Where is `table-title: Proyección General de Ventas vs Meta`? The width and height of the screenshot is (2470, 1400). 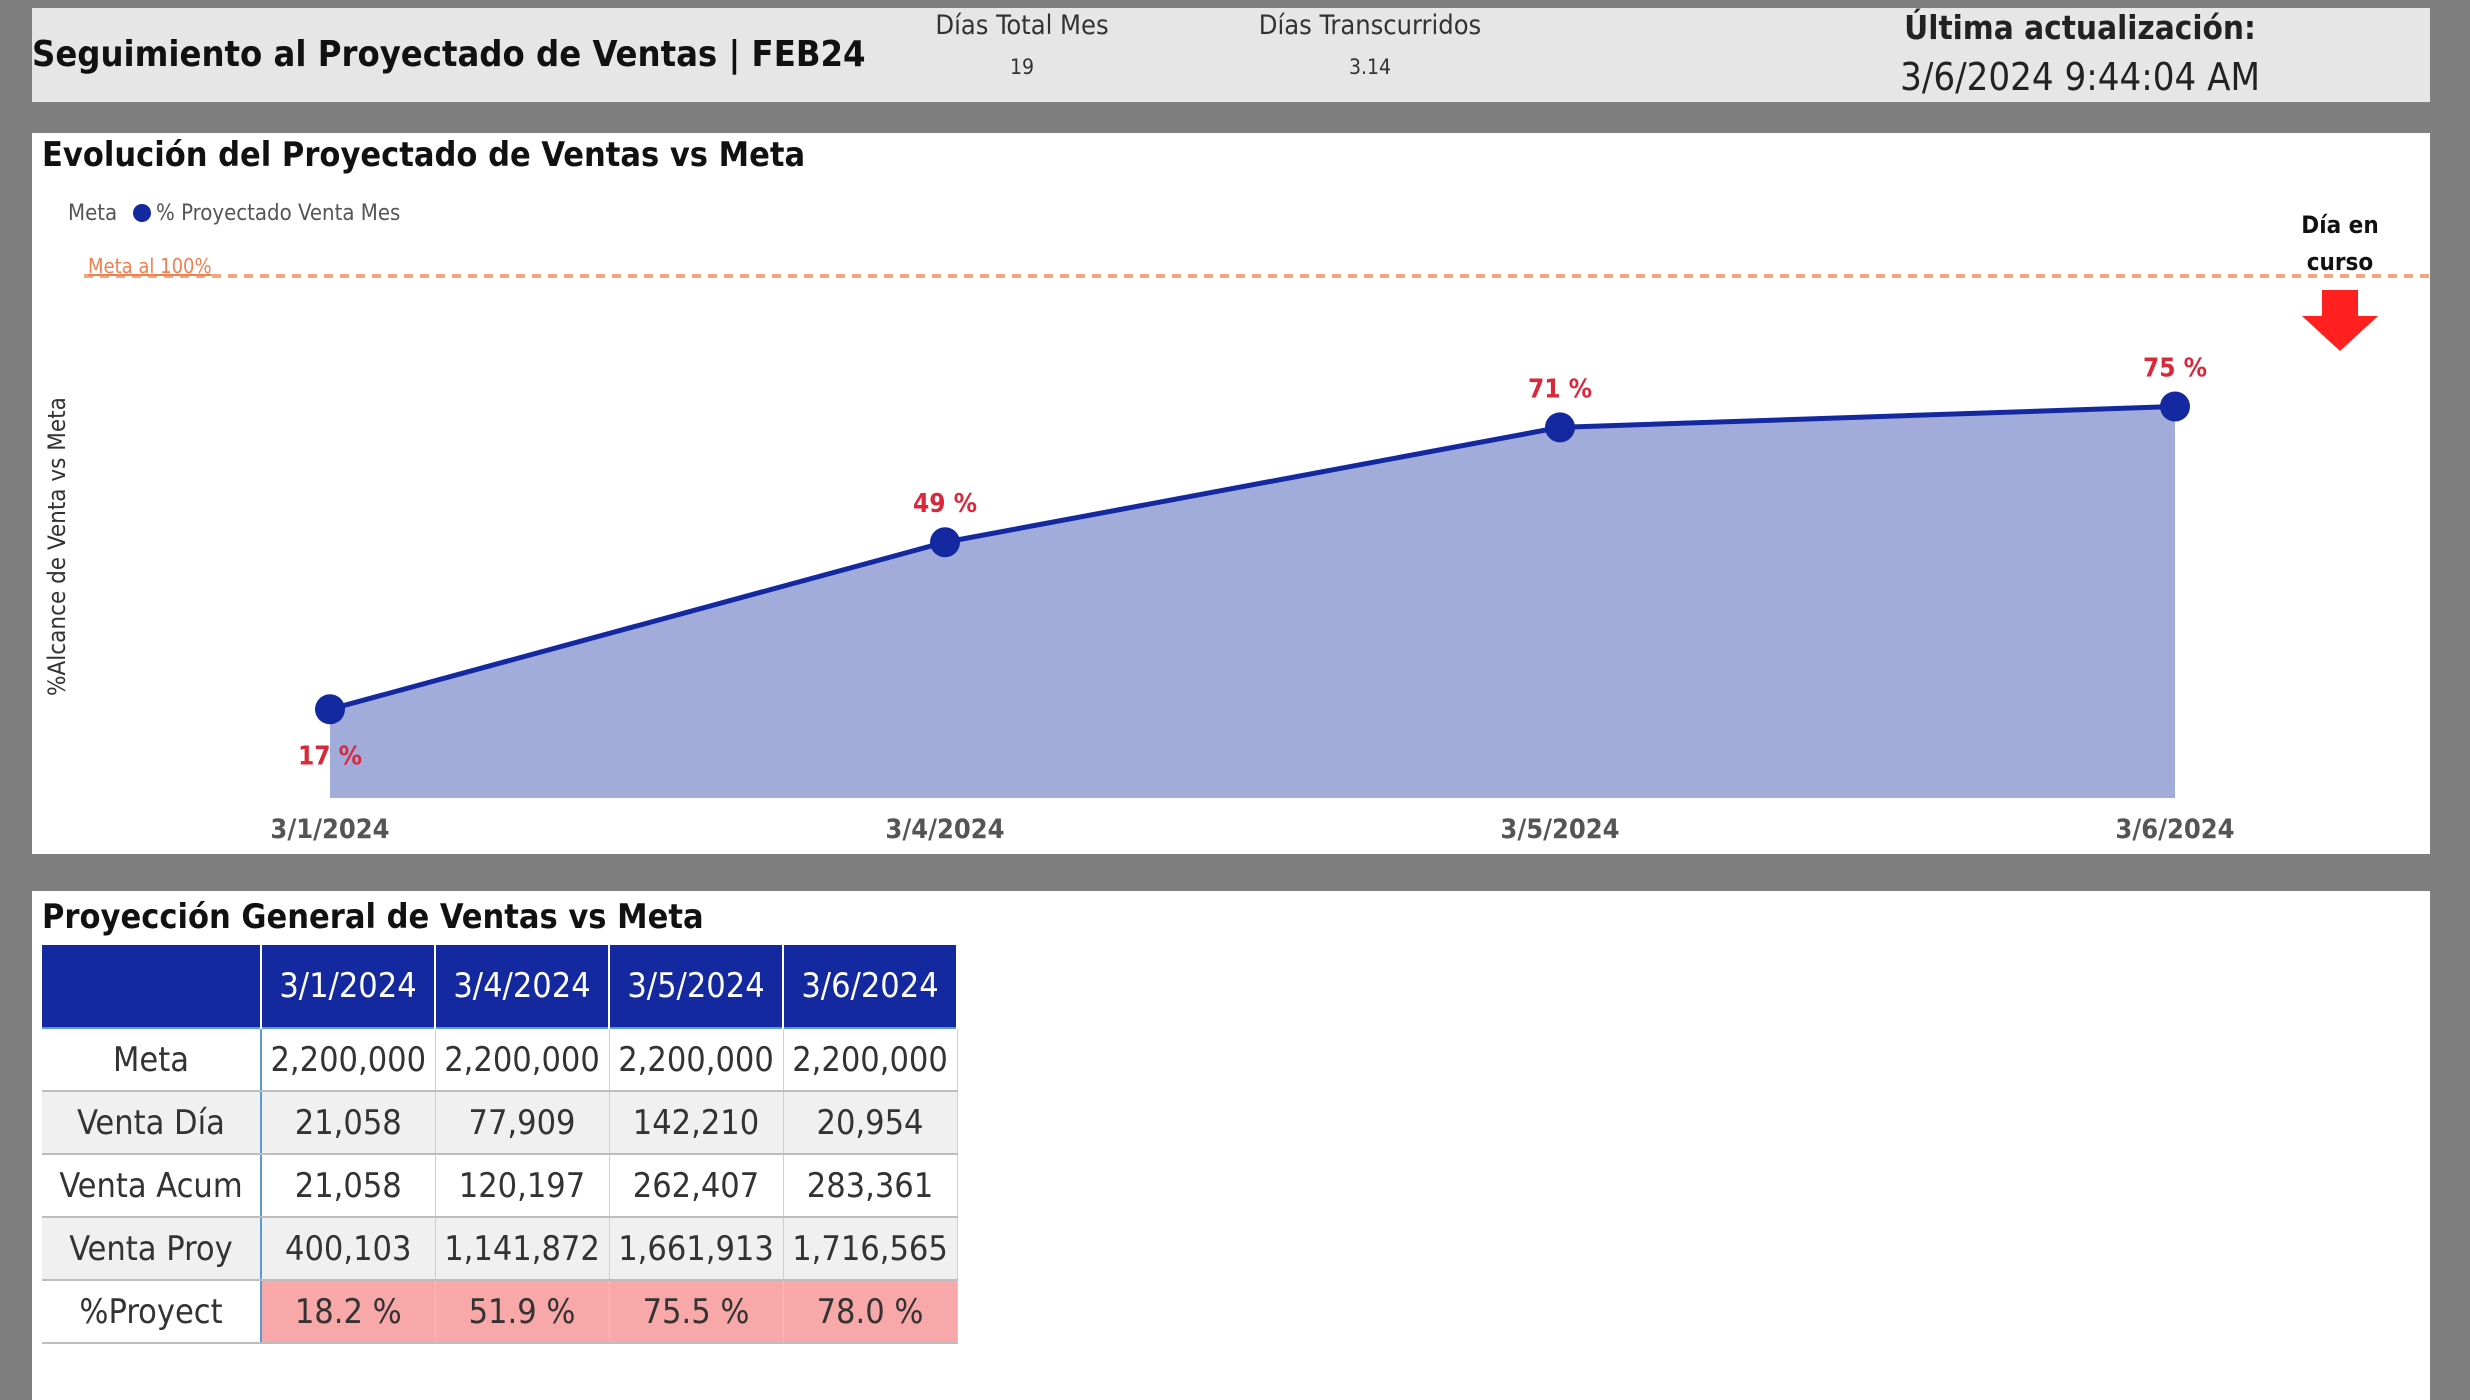
table-title: Proyección General de Ventas vs Meta is located at coordinates (373, 917).